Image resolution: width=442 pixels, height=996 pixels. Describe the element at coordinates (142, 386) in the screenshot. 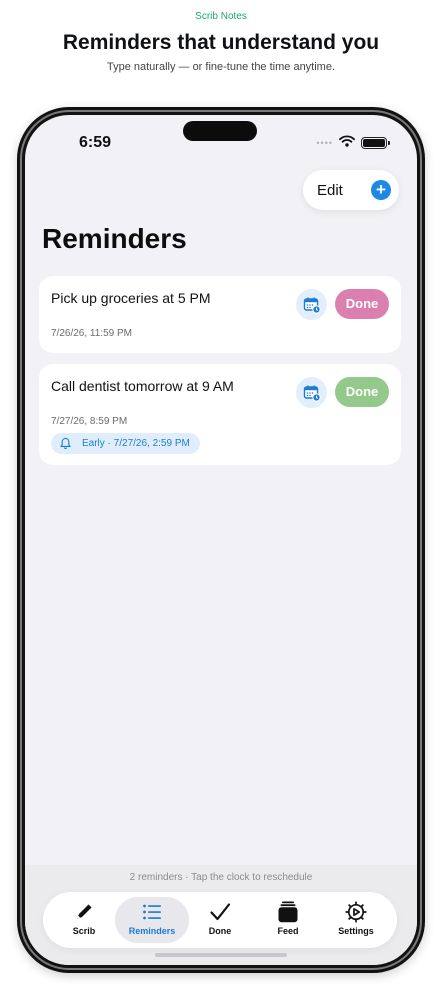

I see `reminder-title: Call dentist tomorrow at 9 AM` at that location.